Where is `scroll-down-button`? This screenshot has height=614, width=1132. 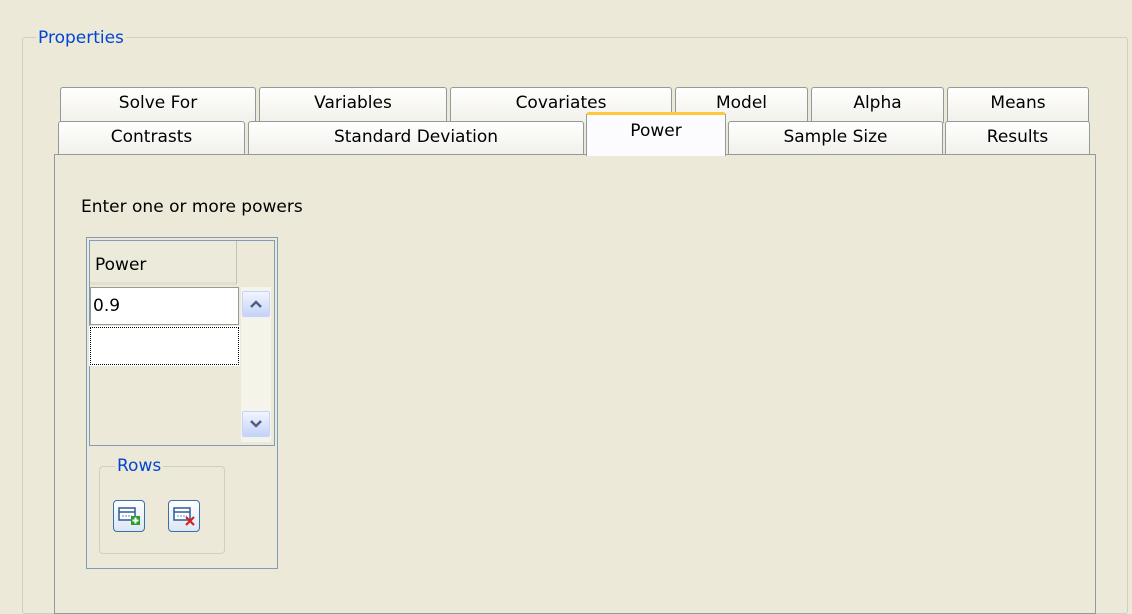
scroll-down-button is located at coordinates (256, 424).